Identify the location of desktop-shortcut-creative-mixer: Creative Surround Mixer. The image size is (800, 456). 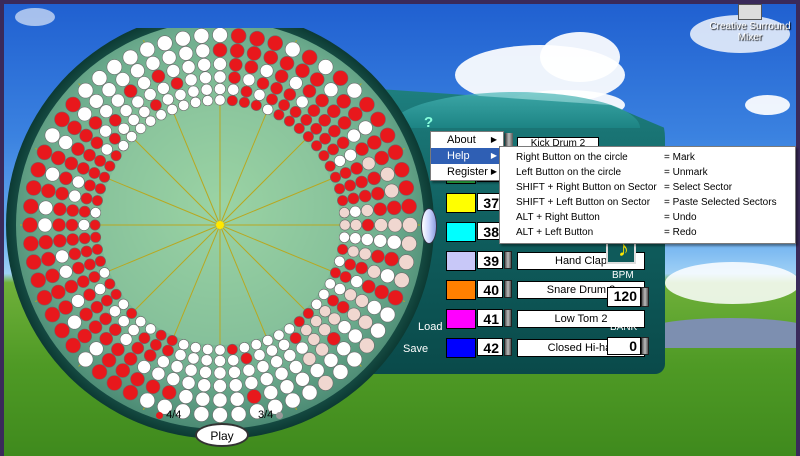
(750, 23).